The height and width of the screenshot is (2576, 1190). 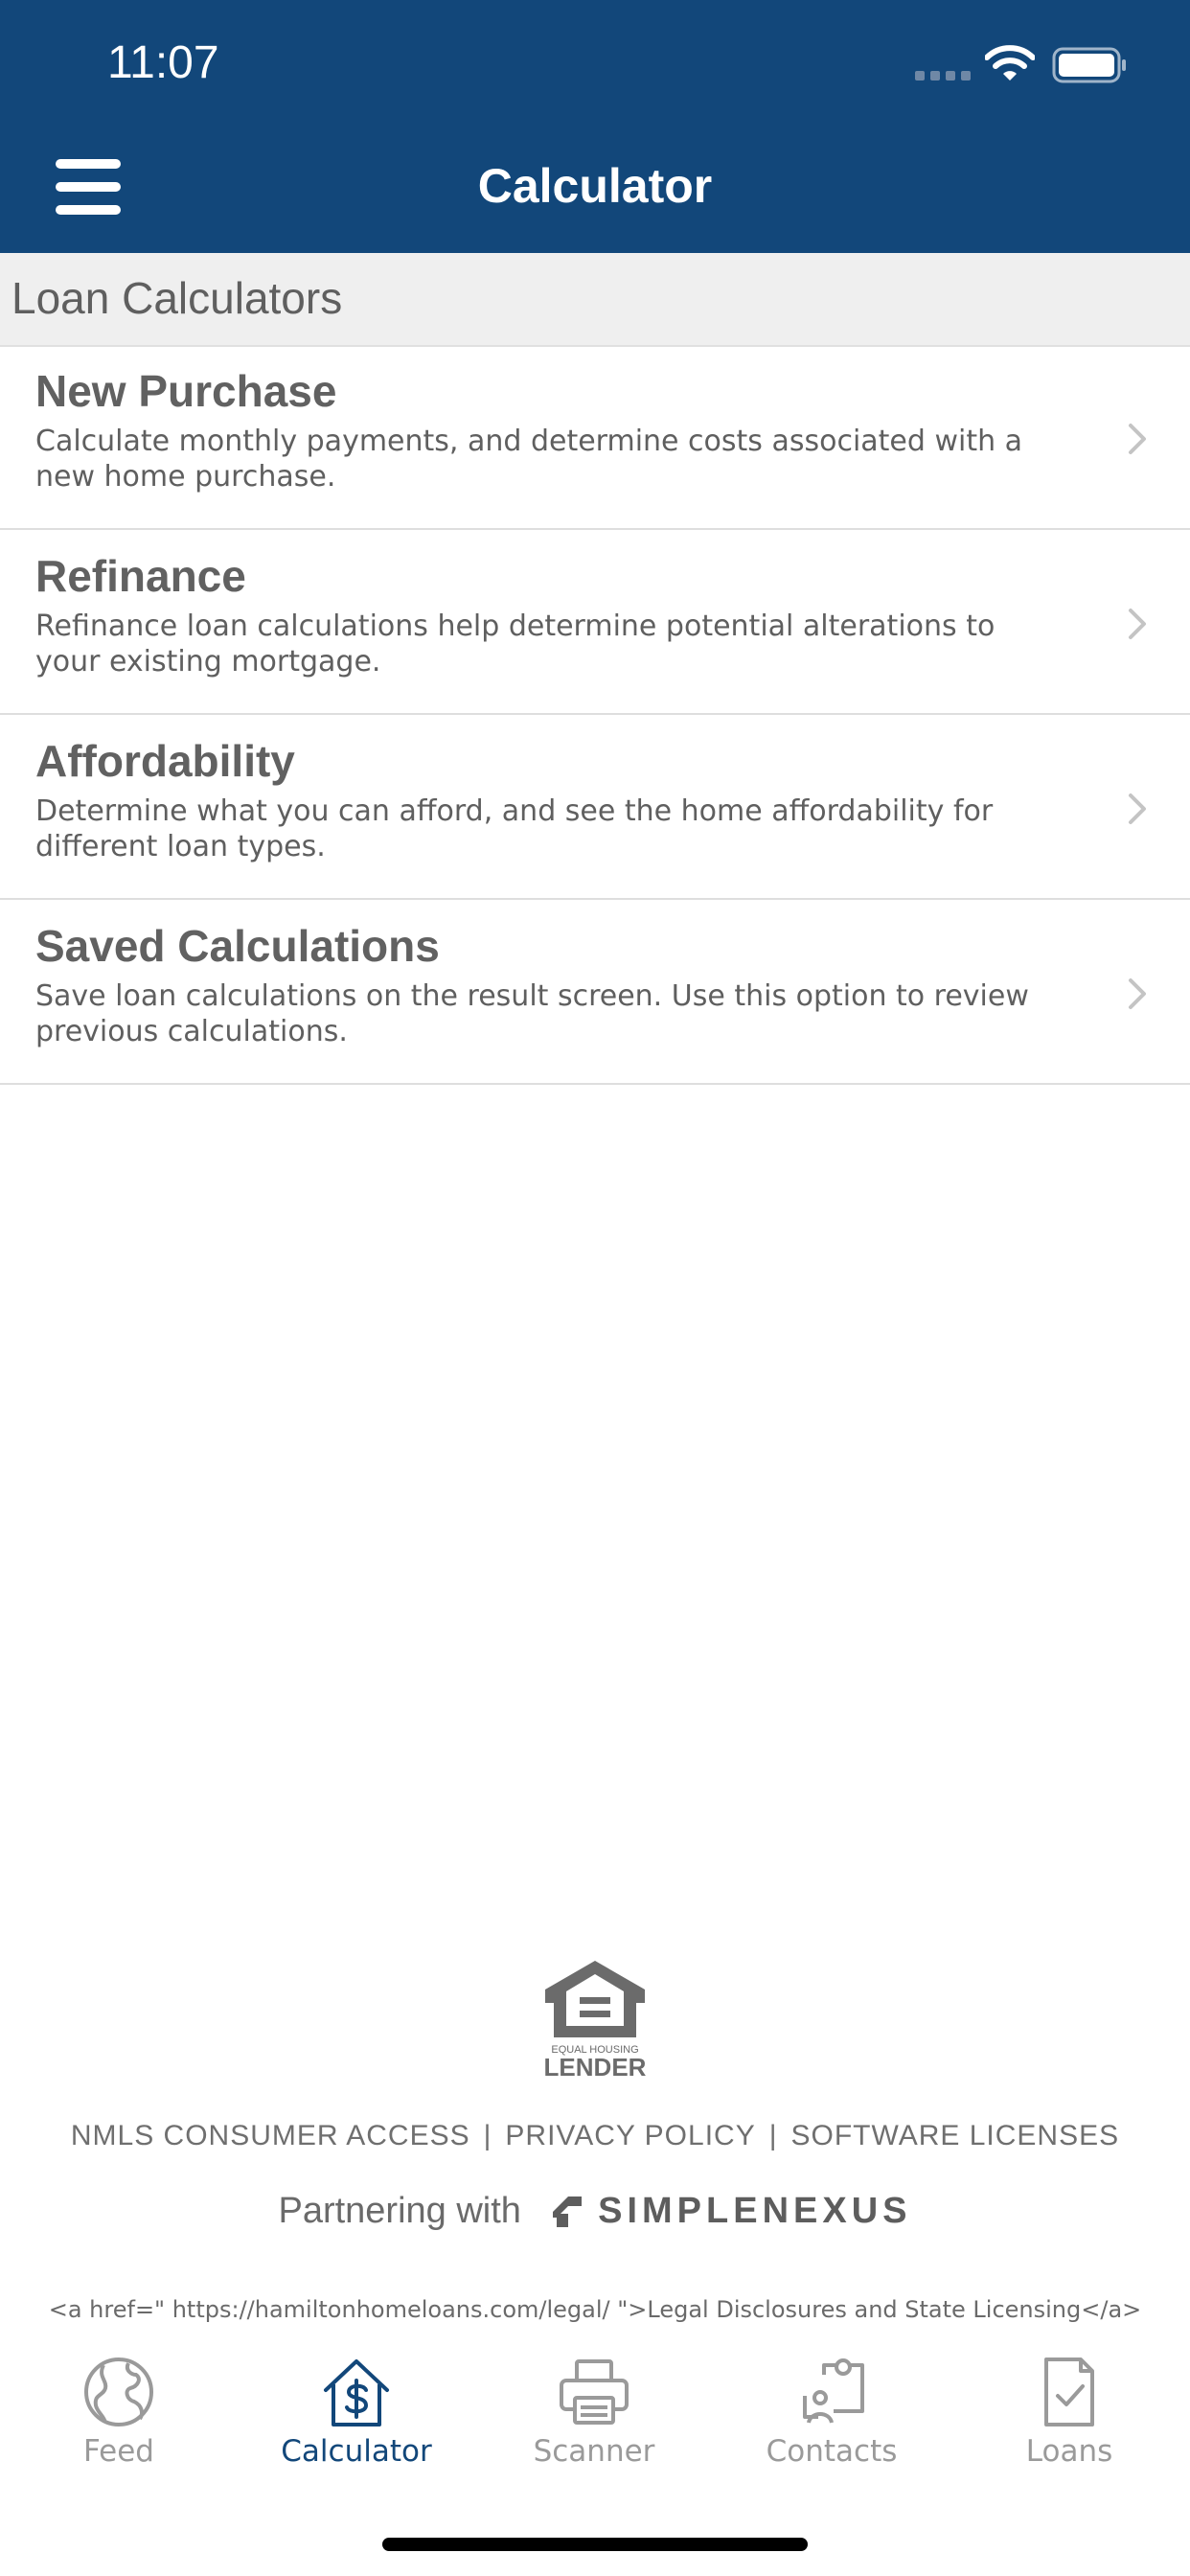 I want to click on list-item-title: Saved Calculations, so click(x=238, y=946).